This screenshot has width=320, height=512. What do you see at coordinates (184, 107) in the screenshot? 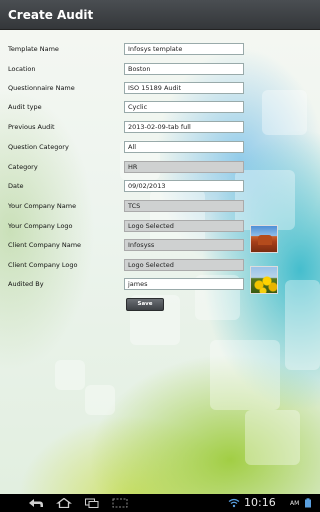
I see `audit-type-input: Cyclic` at bounding box center [184, 107].